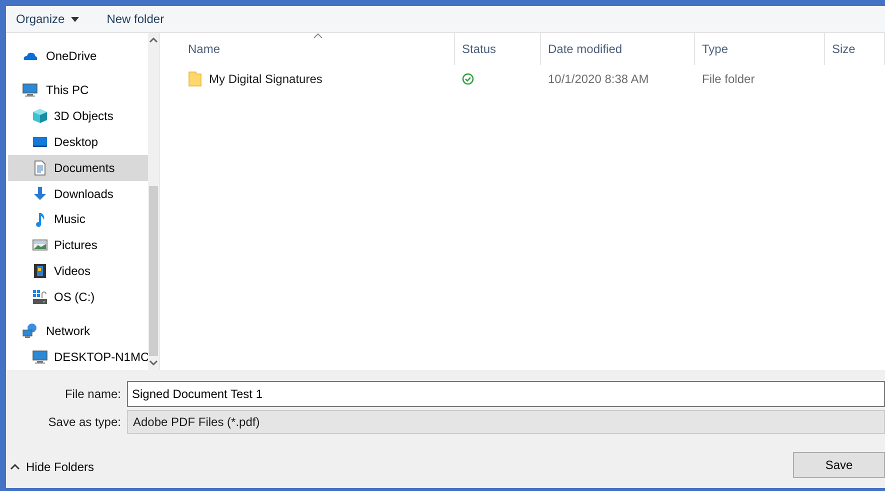  What do you see at coordinates (318, 49) in the screenshot?
I see `column-header: Name` at bounding box center [318, 49].